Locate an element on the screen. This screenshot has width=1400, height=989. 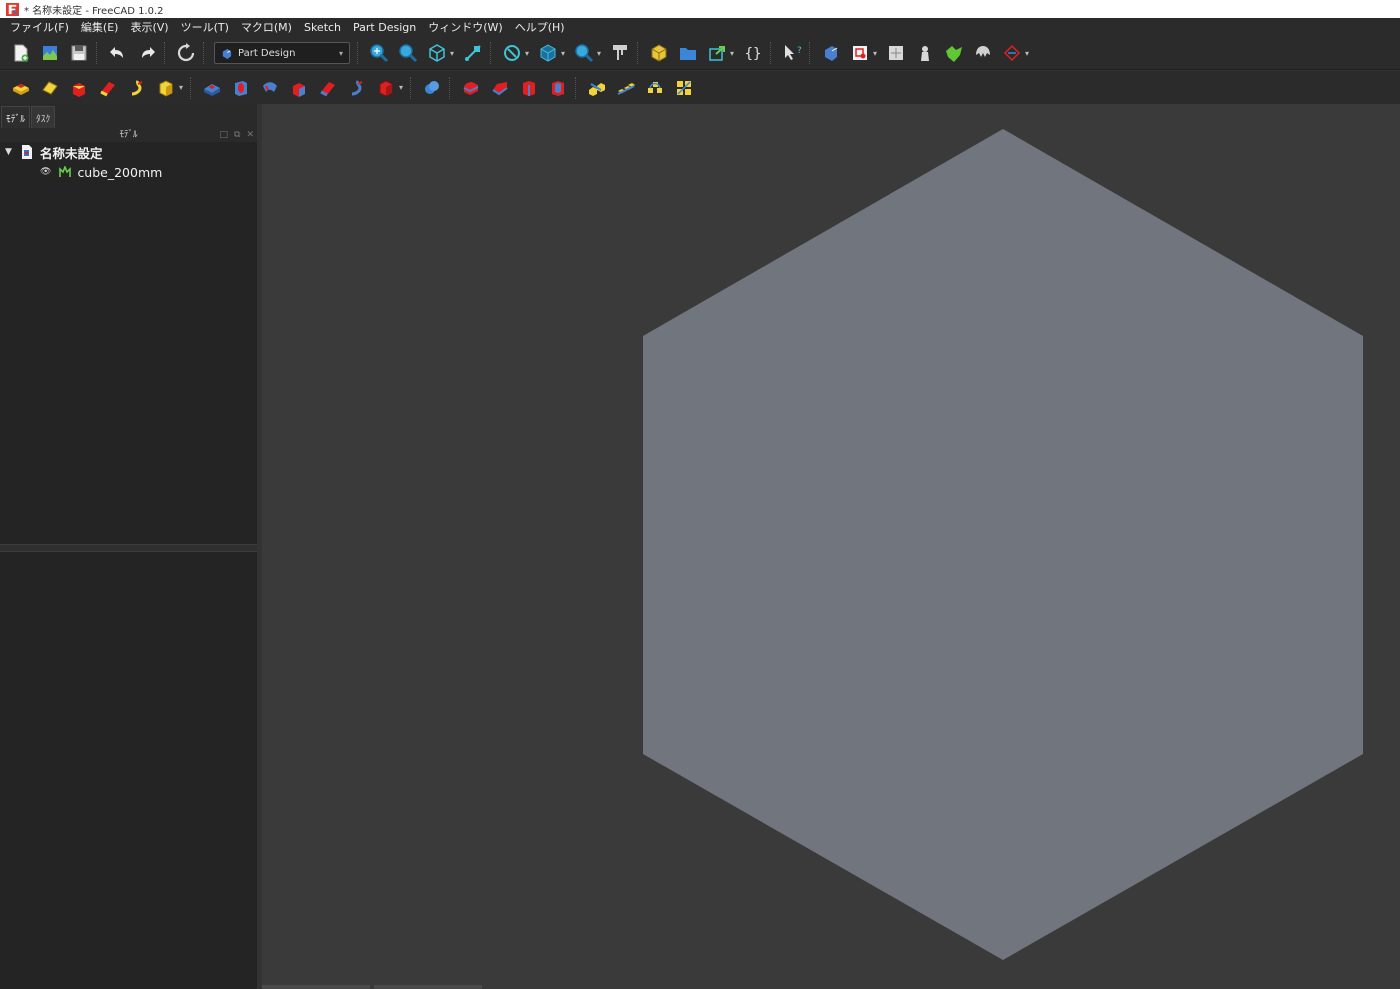
subshape-binder-button is located at coordinates (983, 53).